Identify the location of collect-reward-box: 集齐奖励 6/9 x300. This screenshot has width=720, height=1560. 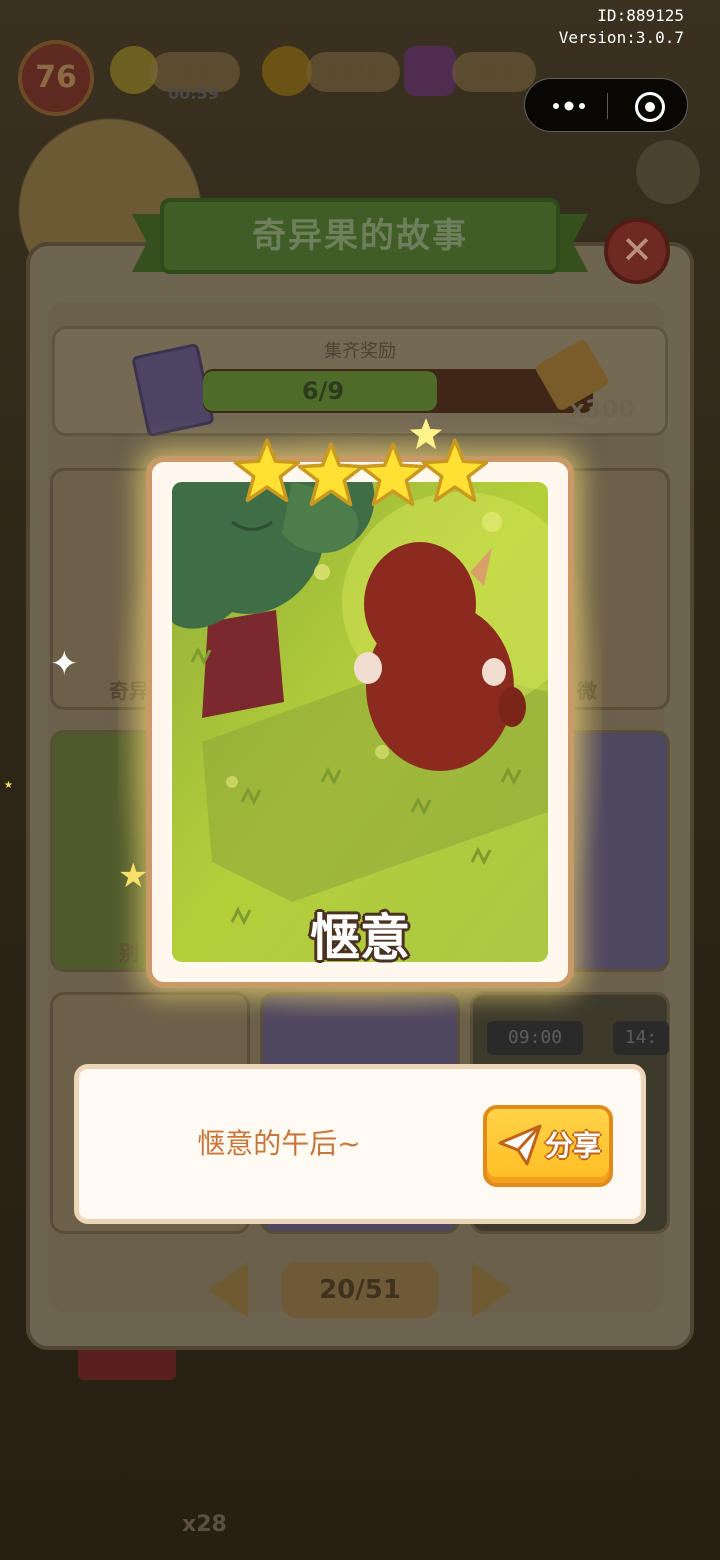
(360, 382).